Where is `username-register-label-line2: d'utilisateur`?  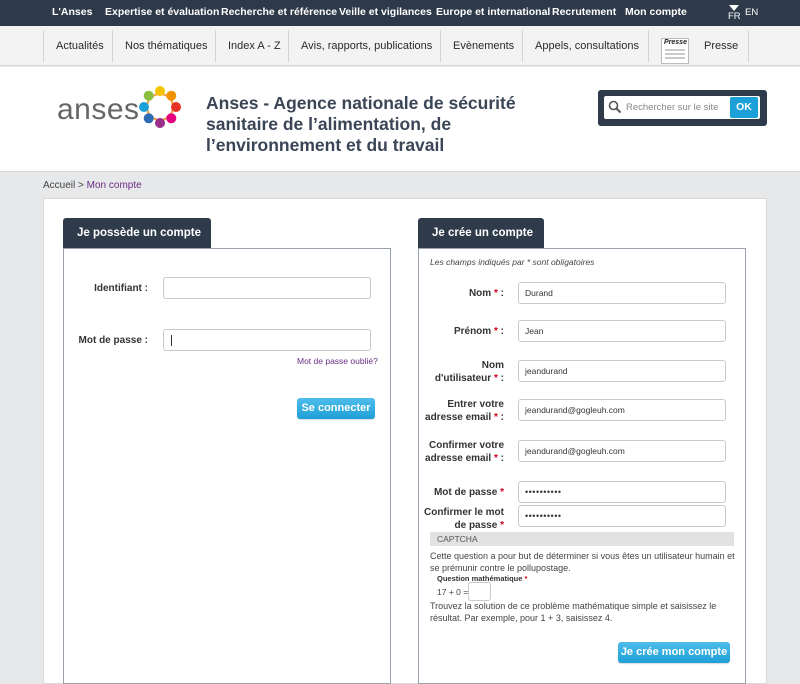
username-register-label-line2: d'utilisateur is located at coordinates (463, 378).